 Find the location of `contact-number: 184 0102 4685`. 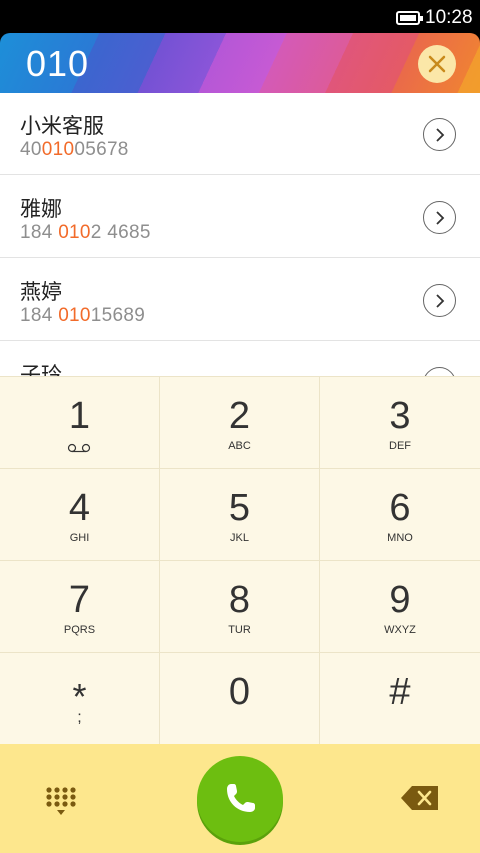

contact-number: 184 0102 4685 is located at coordinates (85, 232).